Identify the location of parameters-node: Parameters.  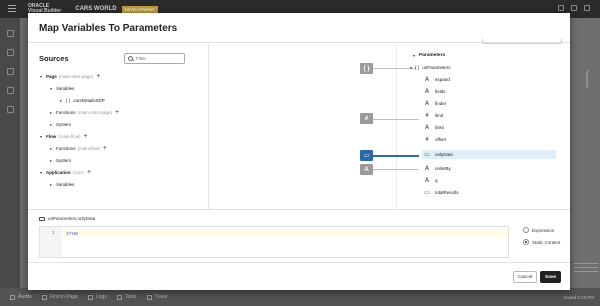
(429, 55).